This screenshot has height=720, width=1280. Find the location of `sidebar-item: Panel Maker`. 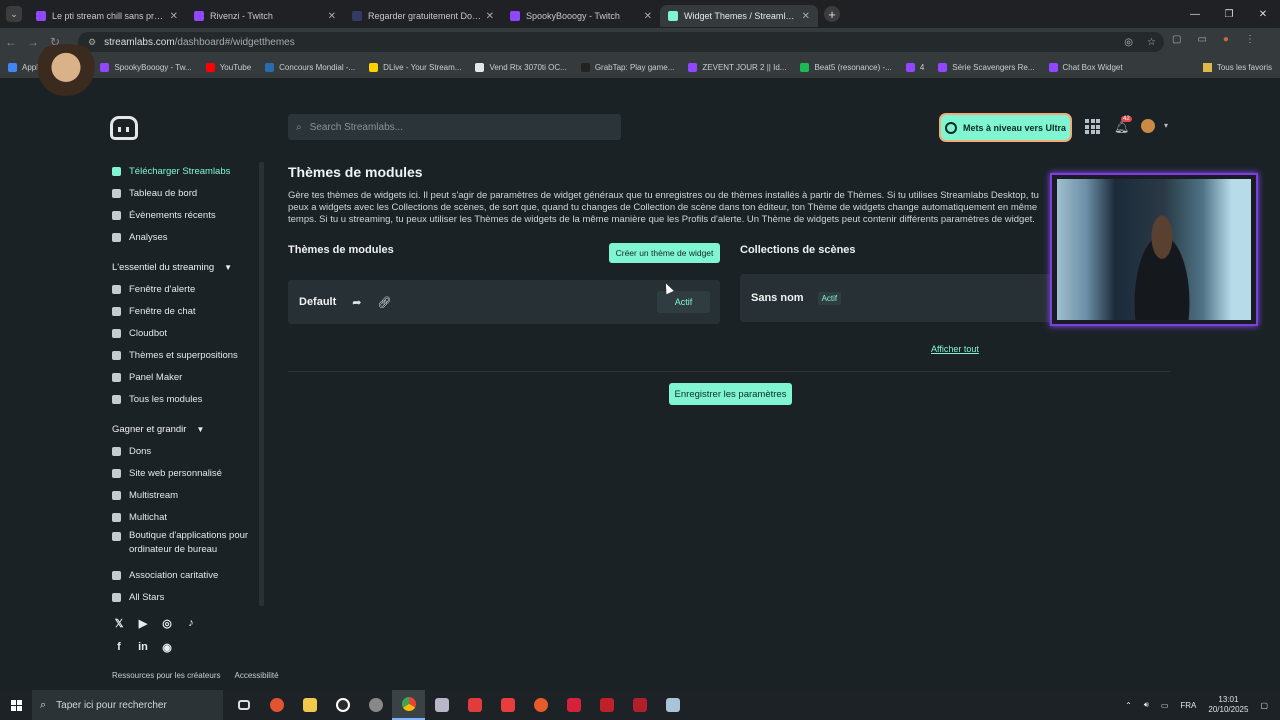

sidebar-item: Panel Maker is located at coordinates (187, 377).